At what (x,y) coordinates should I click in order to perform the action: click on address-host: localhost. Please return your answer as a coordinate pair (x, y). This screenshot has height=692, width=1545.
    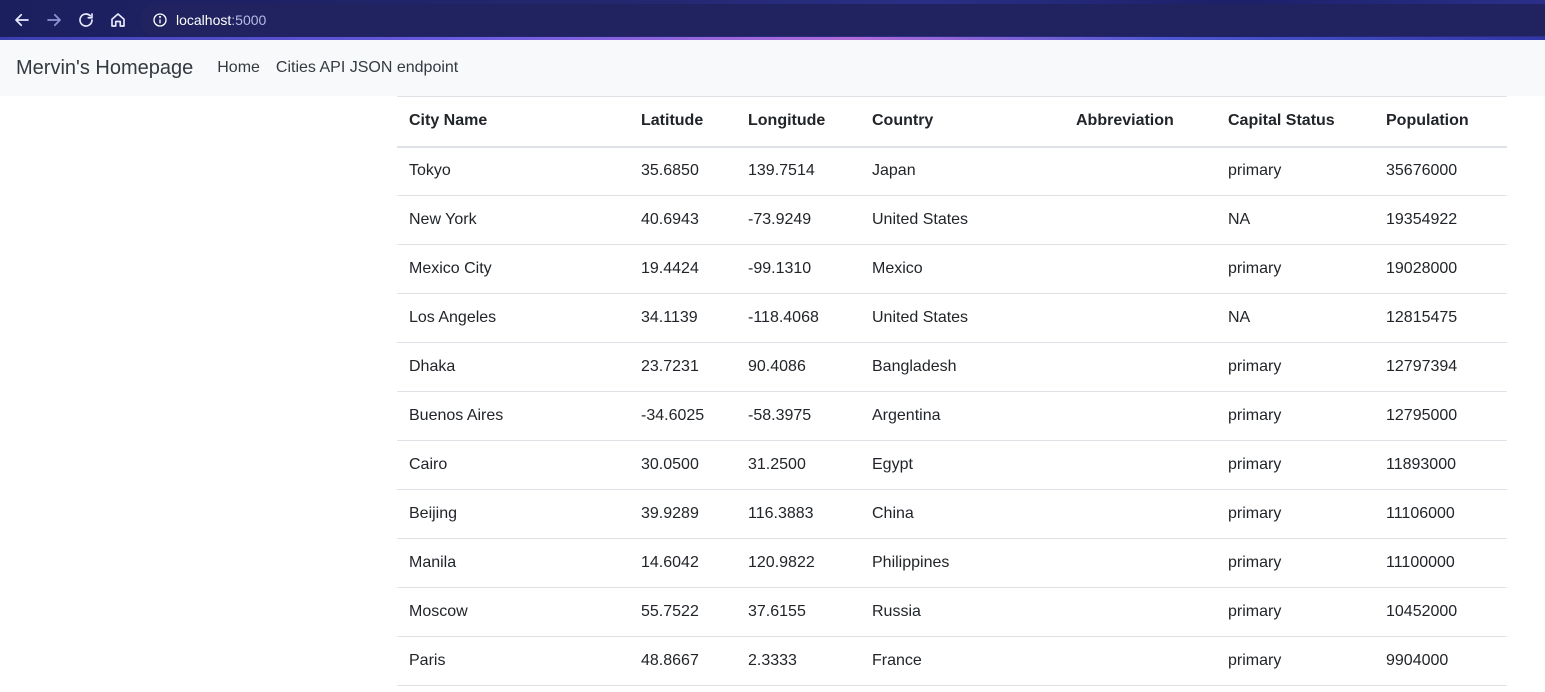
    Looking at the image, I should click on (204, 20).